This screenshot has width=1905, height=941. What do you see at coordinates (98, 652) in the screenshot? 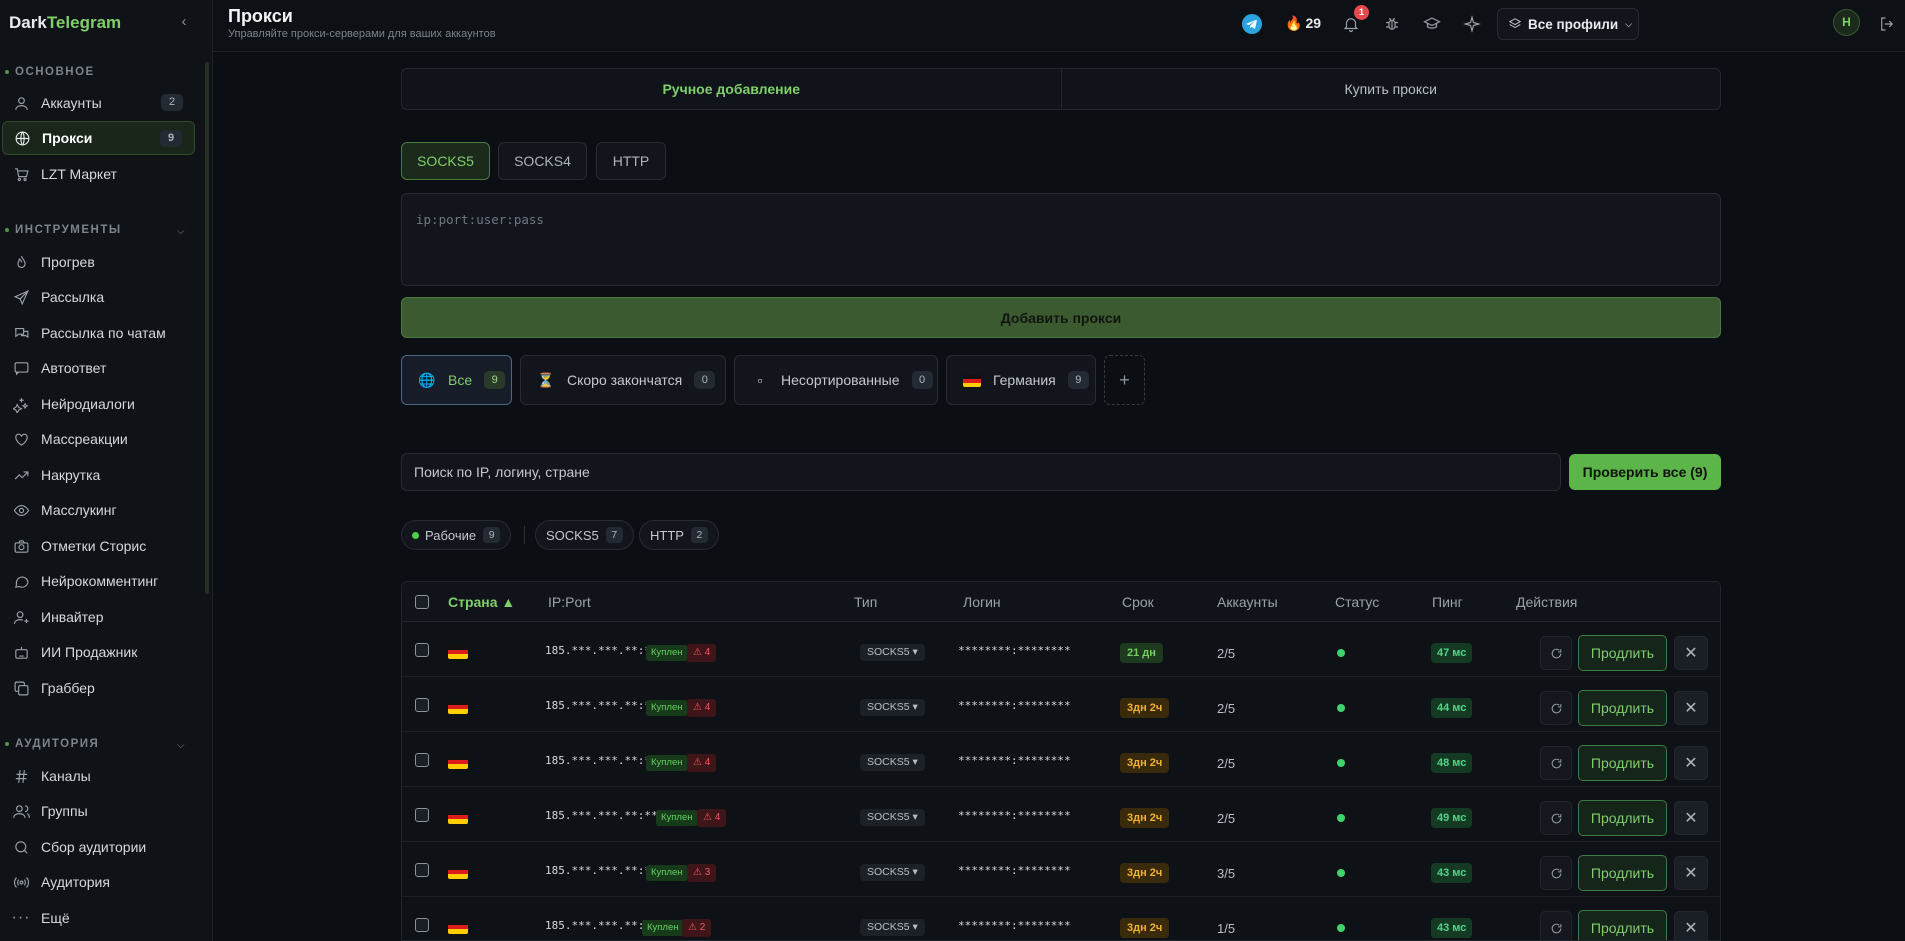
I see `sidebar-item-ai-seller: ИИ Продажник` at bounding box center [98, 652].